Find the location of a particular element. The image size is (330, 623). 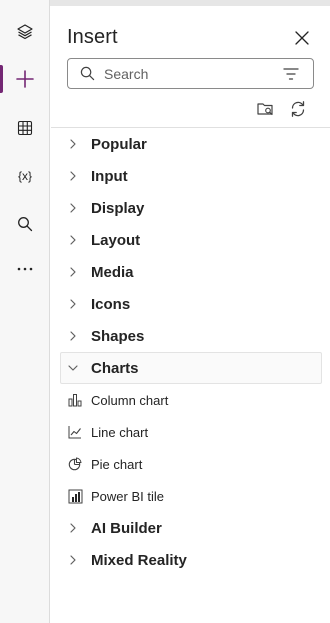

line-chart-icon is located at coordinates (75, 432).